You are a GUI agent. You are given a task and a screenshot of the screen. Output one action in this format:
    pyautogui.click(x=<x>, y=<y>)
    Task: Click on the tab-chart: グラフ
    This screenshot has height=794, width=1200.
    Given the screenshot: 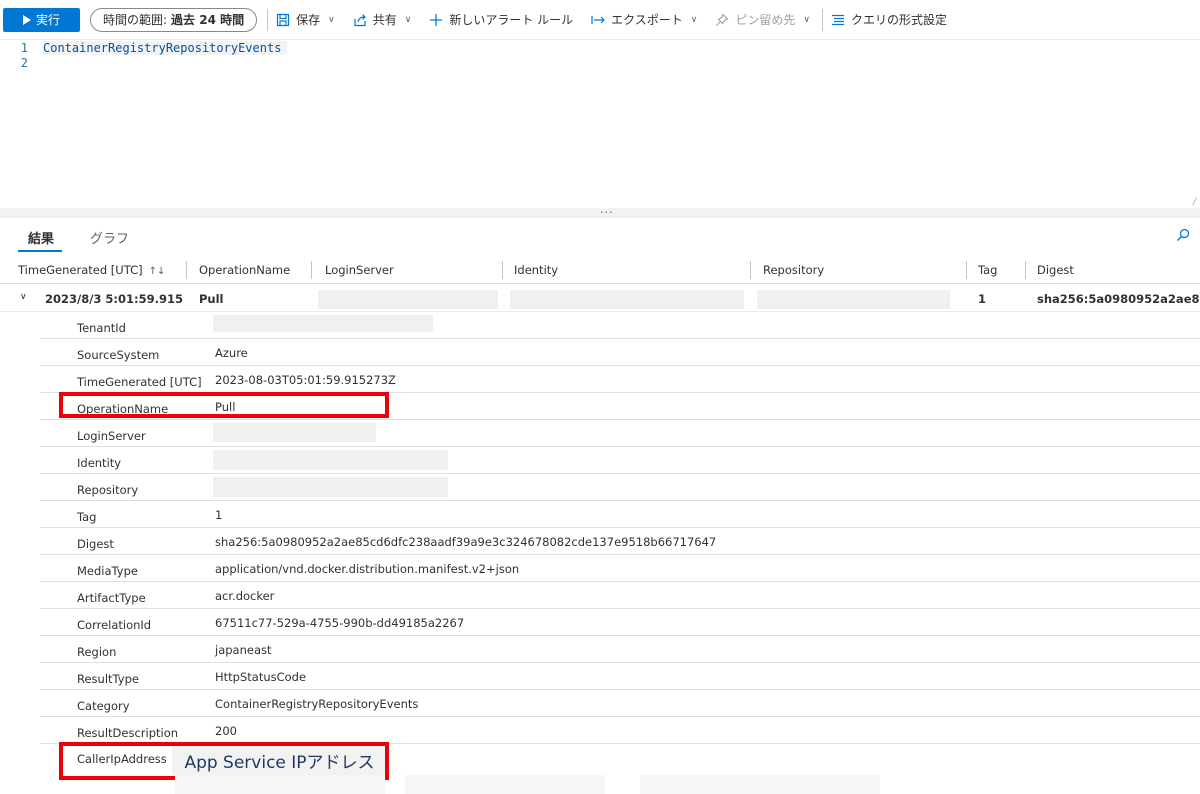 What is the action you would take?
    pyautogui.click(x=109, y=237)
    